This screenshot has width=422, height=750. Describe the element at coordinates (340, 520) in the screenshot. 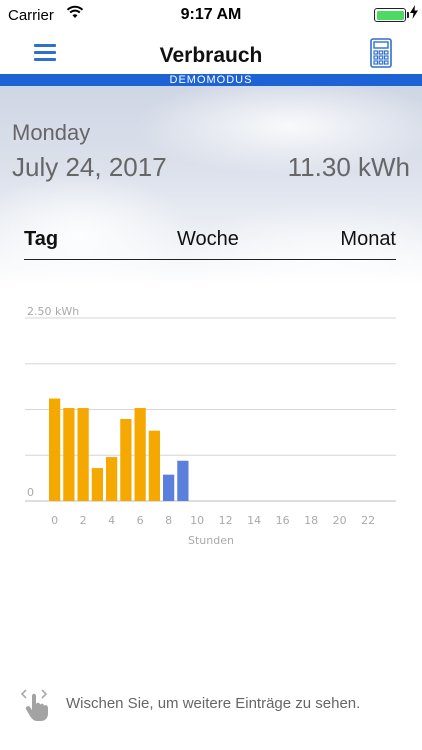

I see `x-tick-label: 20` at that location.